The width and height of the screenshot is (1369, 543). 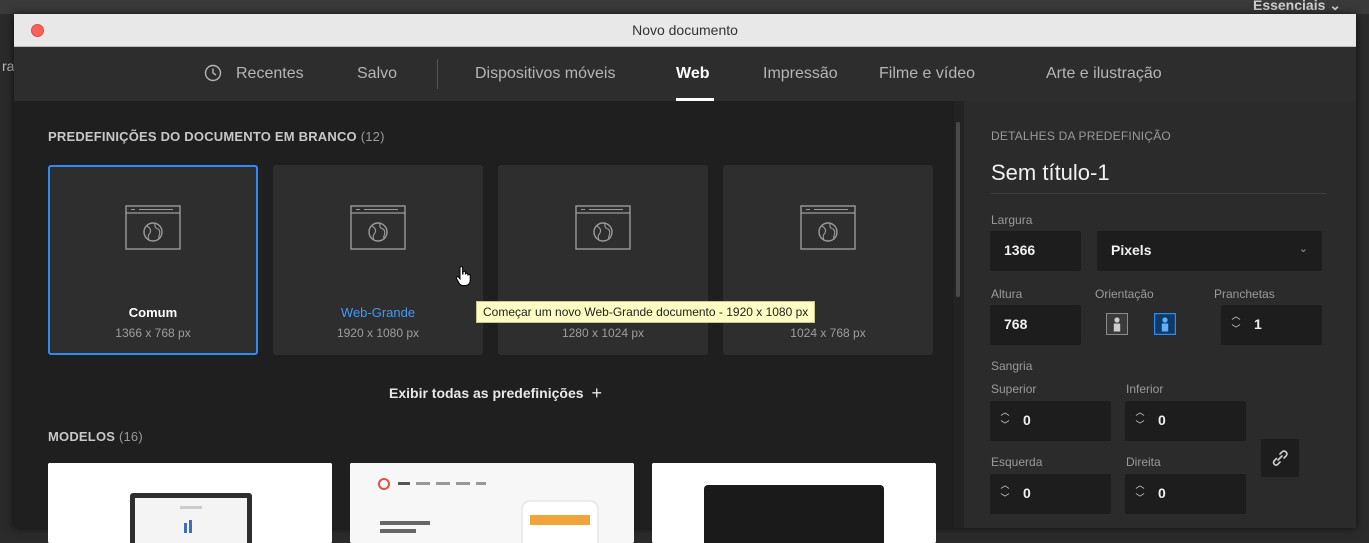 What do you see at coordinates (1143, 462) in the screenshot?
I see `bleed-right-label: Direita` at bounding box center [1143, 462].